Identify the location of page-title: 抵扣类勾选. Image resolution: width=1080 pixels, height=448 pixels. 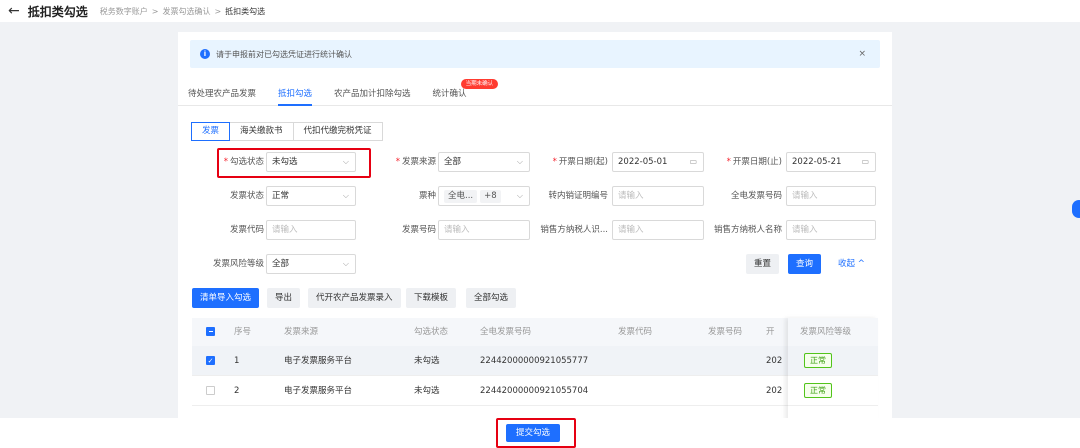
(57, 11).